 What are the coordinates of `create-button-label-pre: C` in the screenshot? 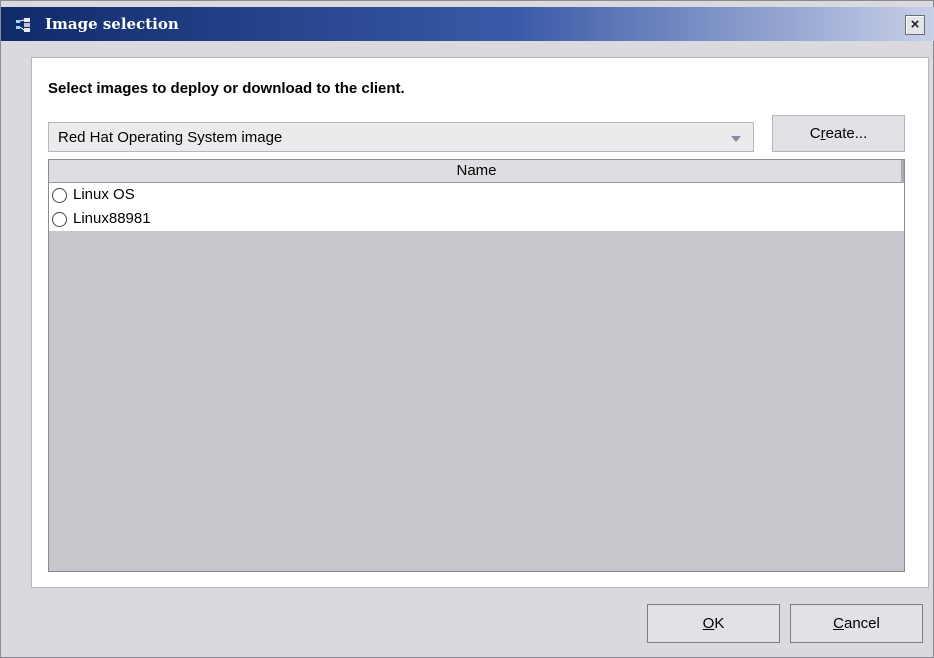 It's located at (815, 133).